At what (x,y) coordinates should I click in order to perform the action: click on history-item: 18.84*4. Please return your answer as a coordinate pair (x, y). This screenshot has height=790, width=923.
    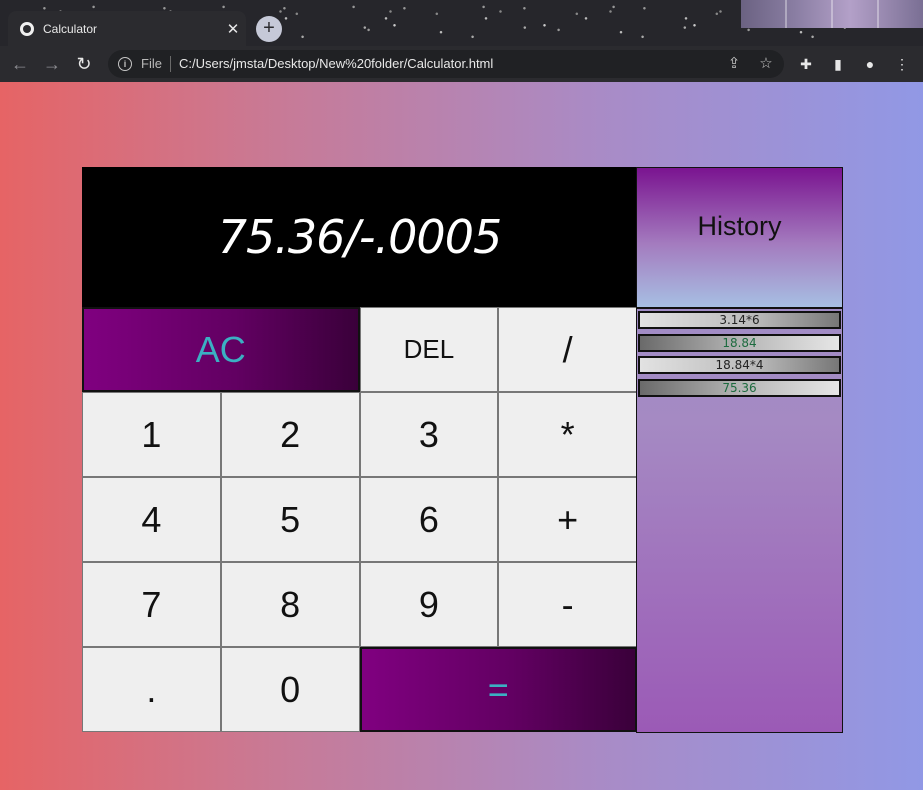
    Looking at the image, I should click on (739, 365).